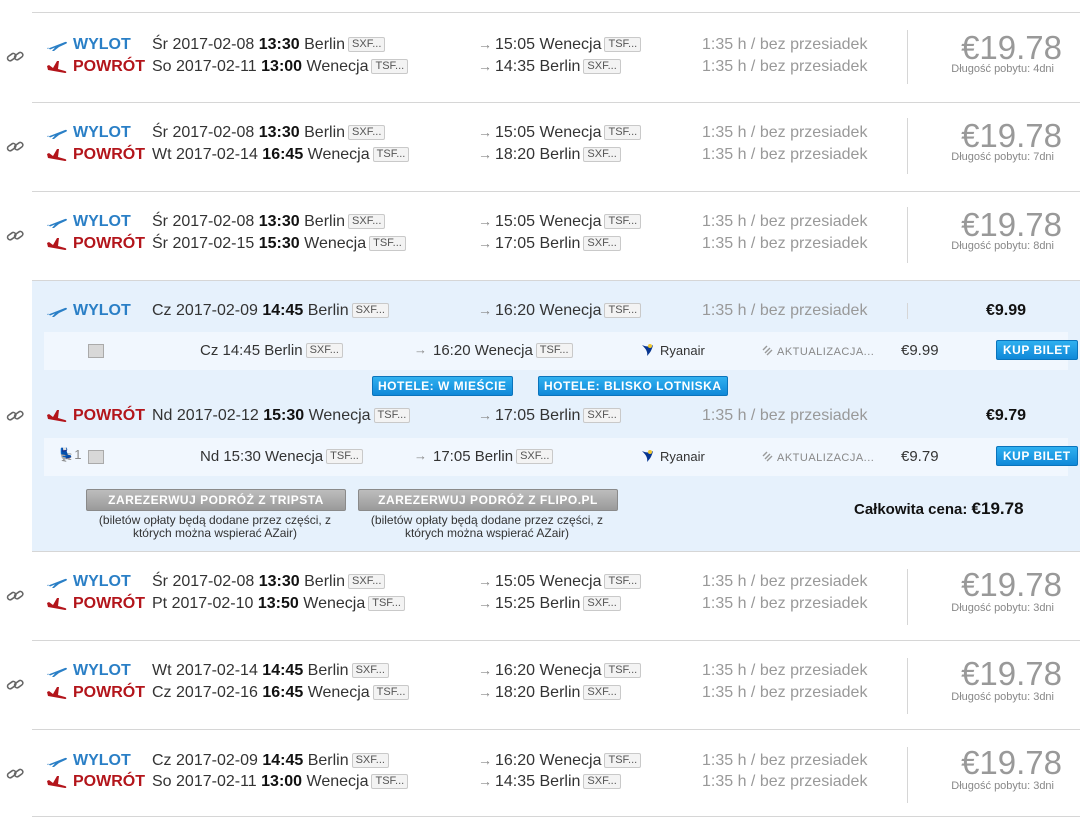 This screenshot has height=817, width=1080. What do you see at coordinates (96, 351) in the screenshot?
I see `image-icon` at bounding box center [96, 351].